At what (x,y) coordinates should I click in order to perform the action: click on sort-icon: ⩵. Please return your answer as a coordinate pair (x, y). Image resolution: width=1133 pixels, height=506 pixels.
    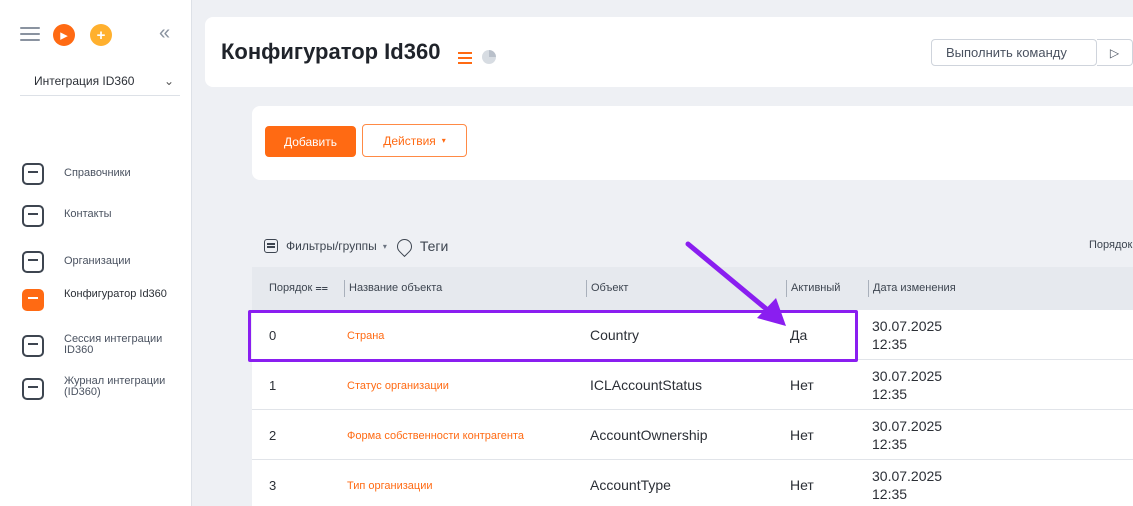
    Looking at the image, I should click on (322, 288).